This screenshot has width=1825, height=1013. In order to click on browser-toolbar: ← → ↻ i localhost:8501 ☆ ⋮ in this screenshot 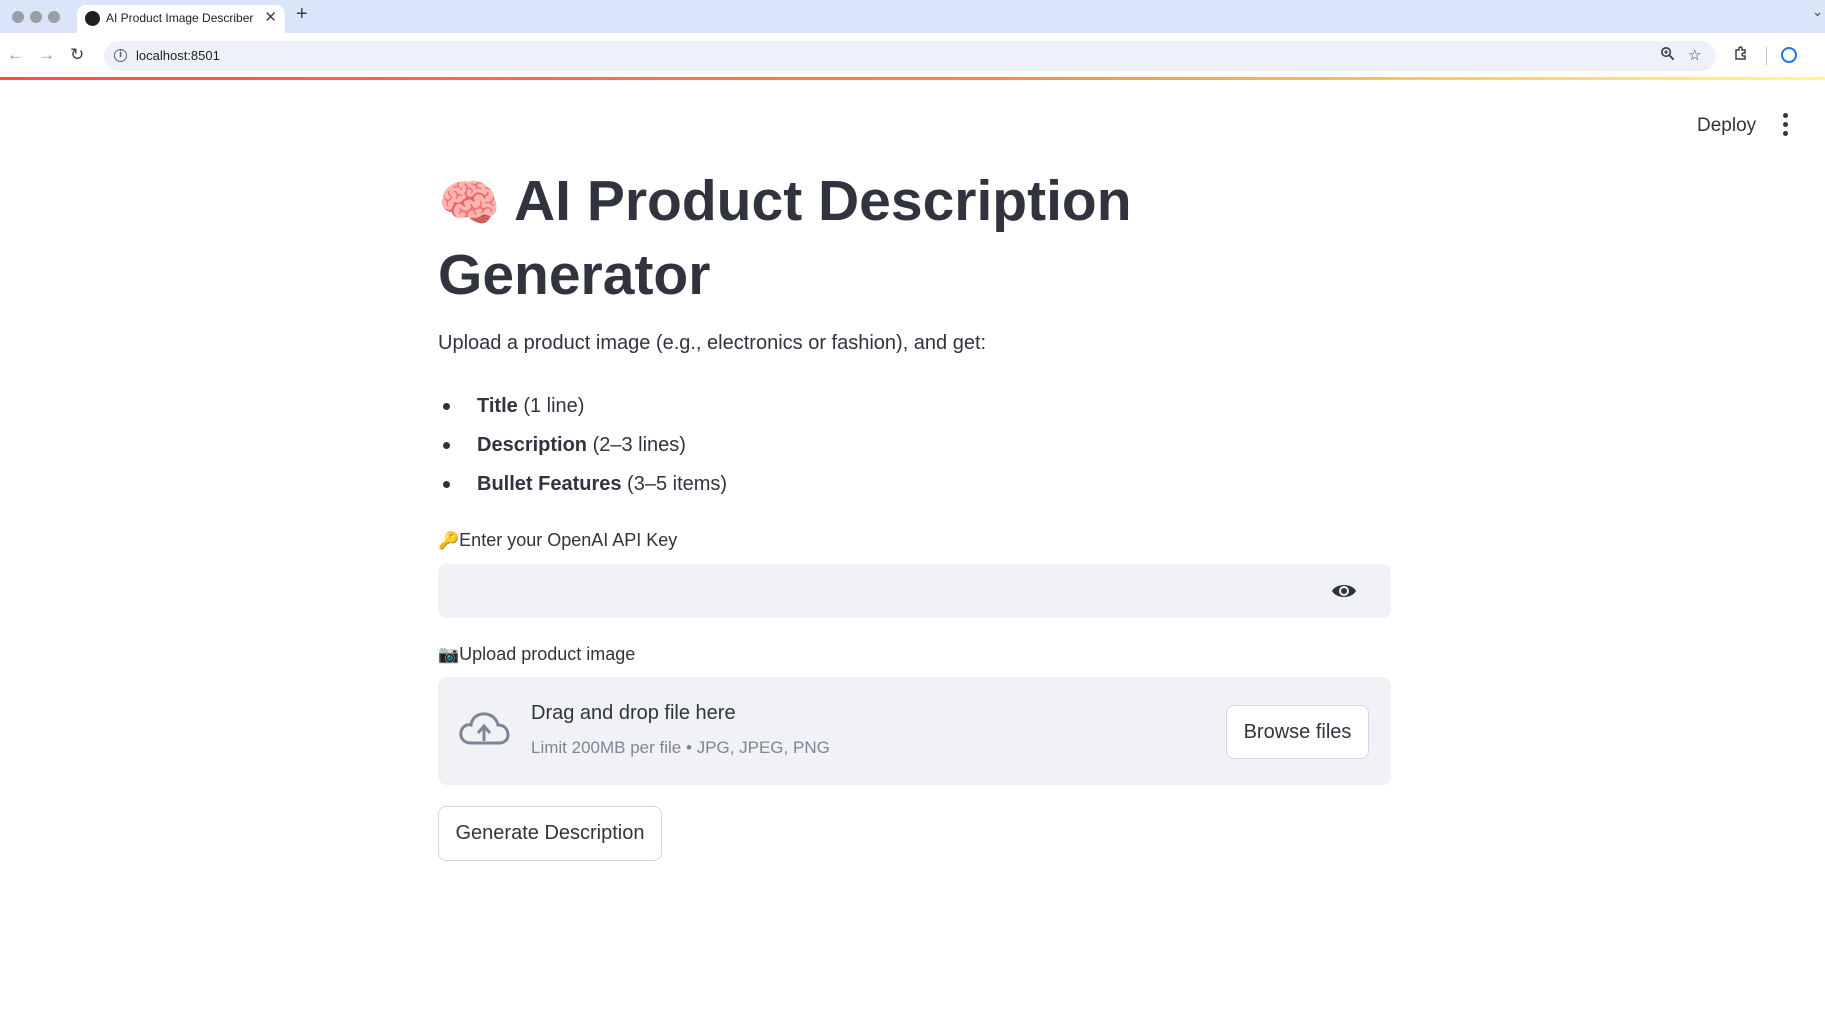, I will do `click(912, 55)`.